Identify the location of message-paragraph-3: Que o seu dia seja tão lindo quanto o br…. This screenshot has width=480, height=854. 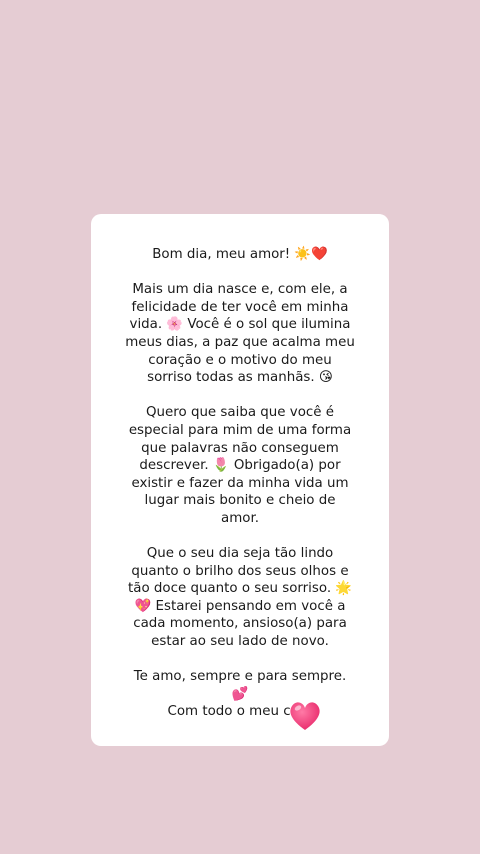
(240, 598).